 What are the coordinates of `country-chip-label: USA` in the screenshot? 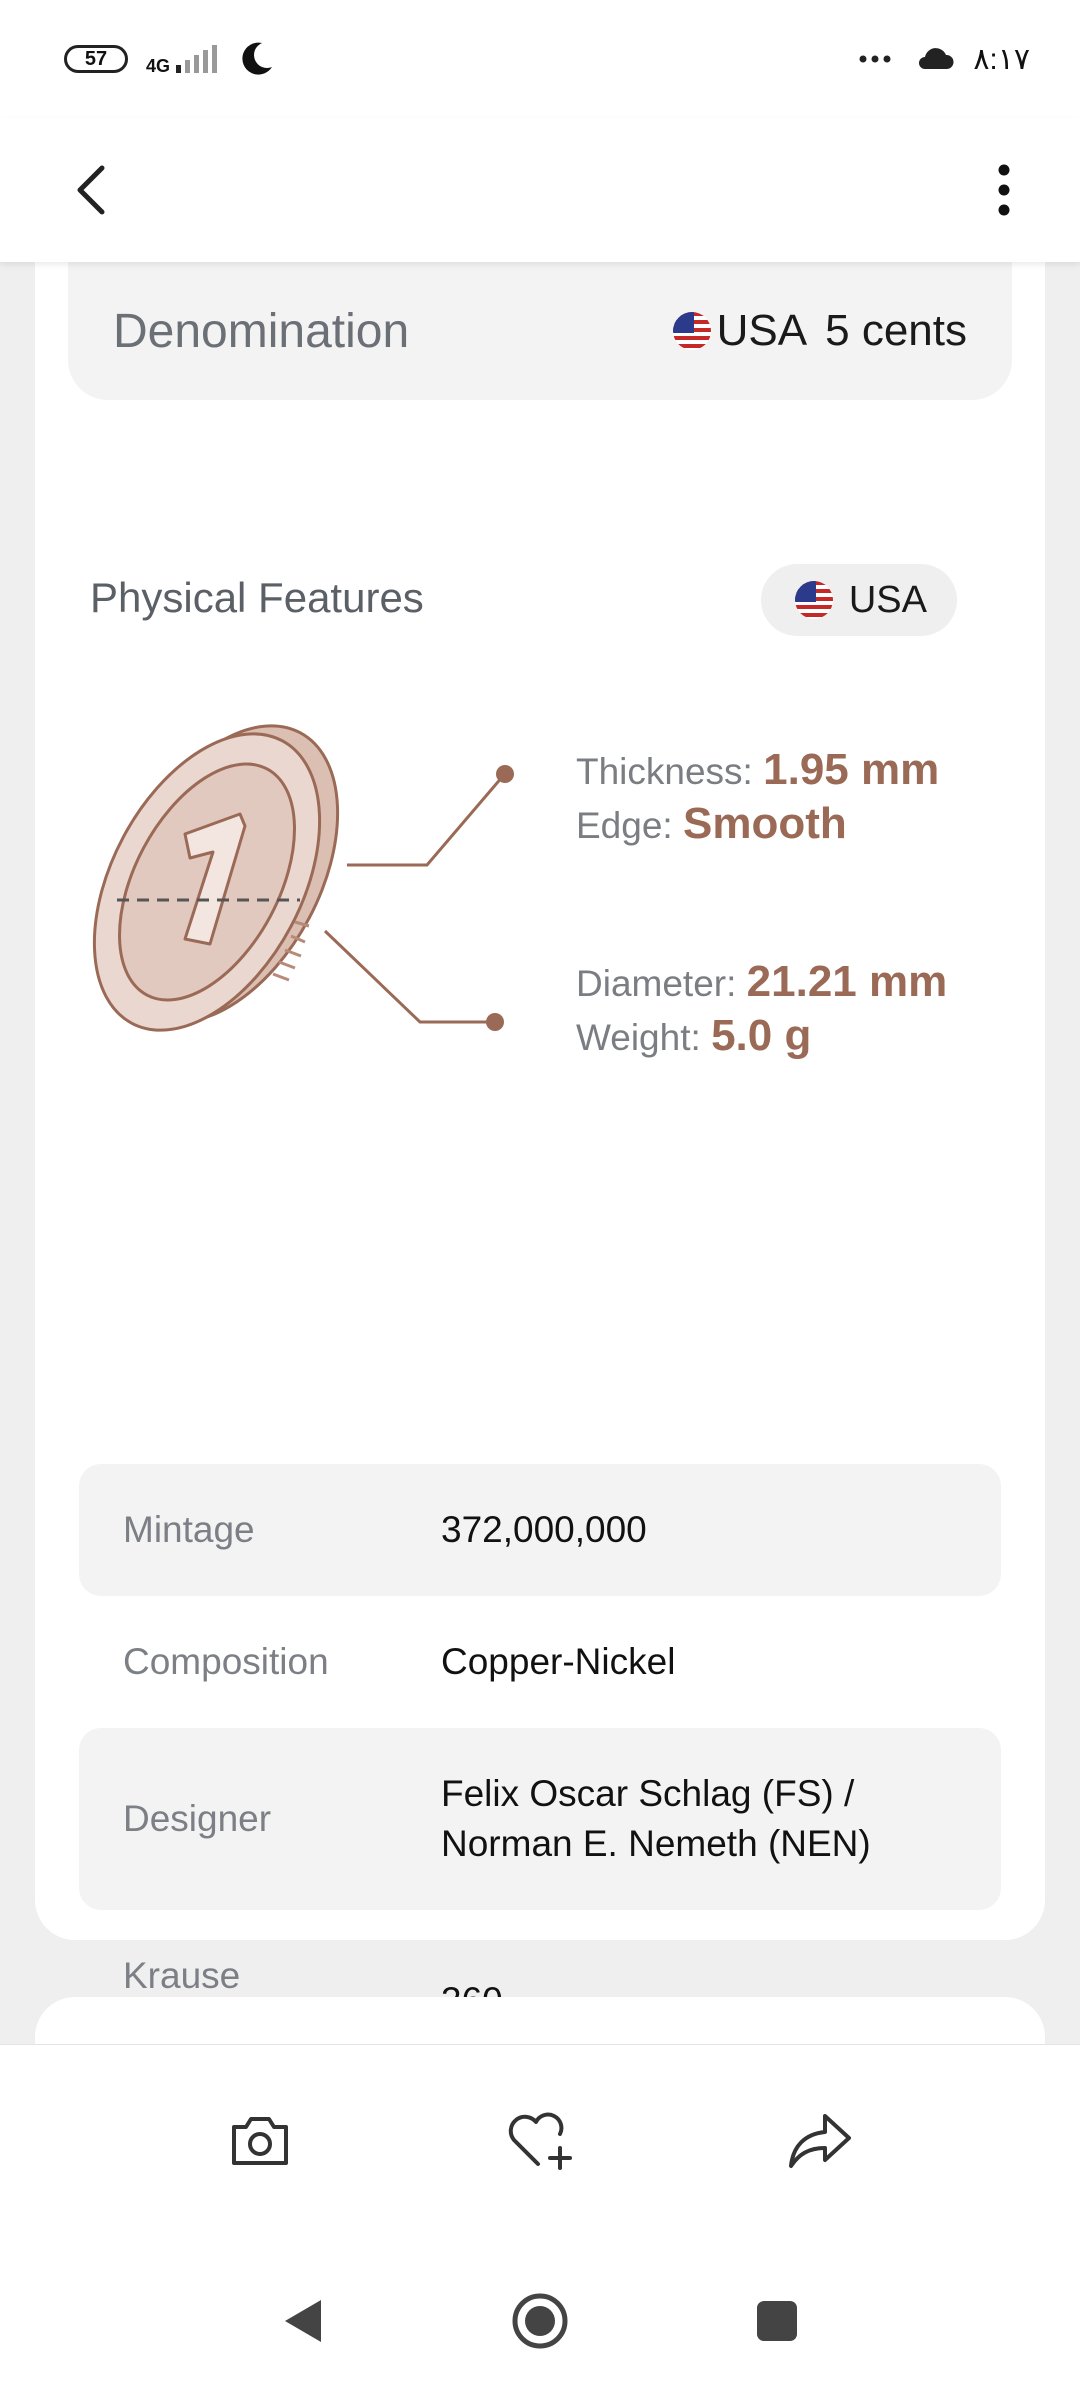 It's located at (887, 599).